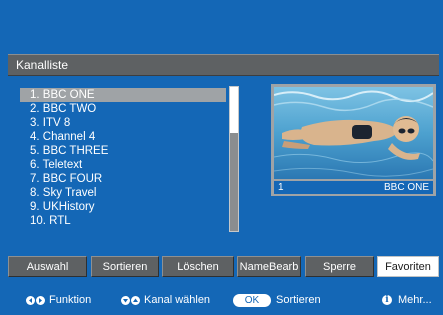 Image resolution: width=443 pixels, height=315 pixels. I want to click on channel-item: 8. Sky Travel, so click(123, 193).